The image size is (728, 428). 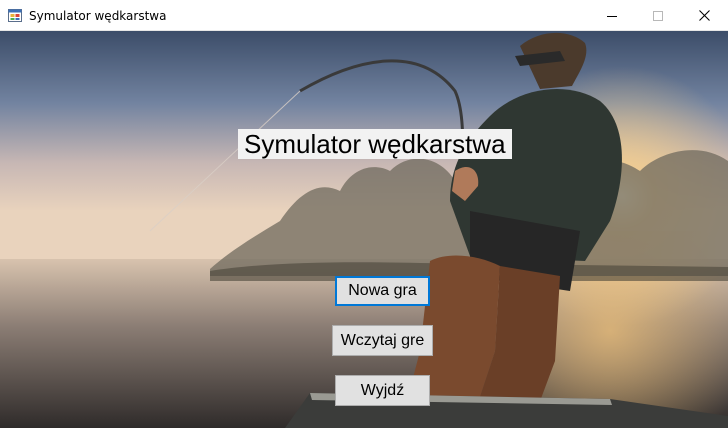 I want to click on window-title: Symulator wędkarstwa, so click(x=98, y=16).